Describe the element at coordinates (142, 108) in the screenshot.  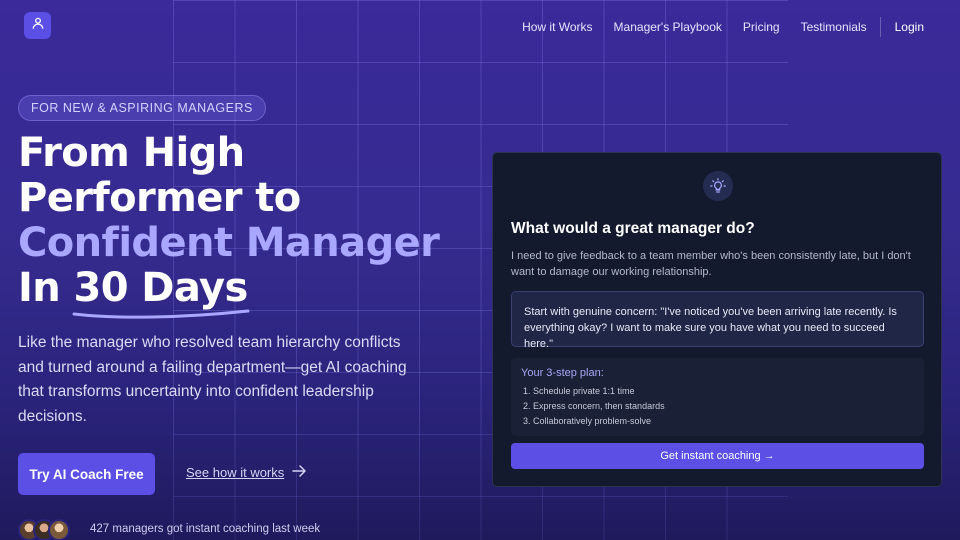
I see `audience-badge: FOR NEW & ASPIRING MANAGERS` at that location.